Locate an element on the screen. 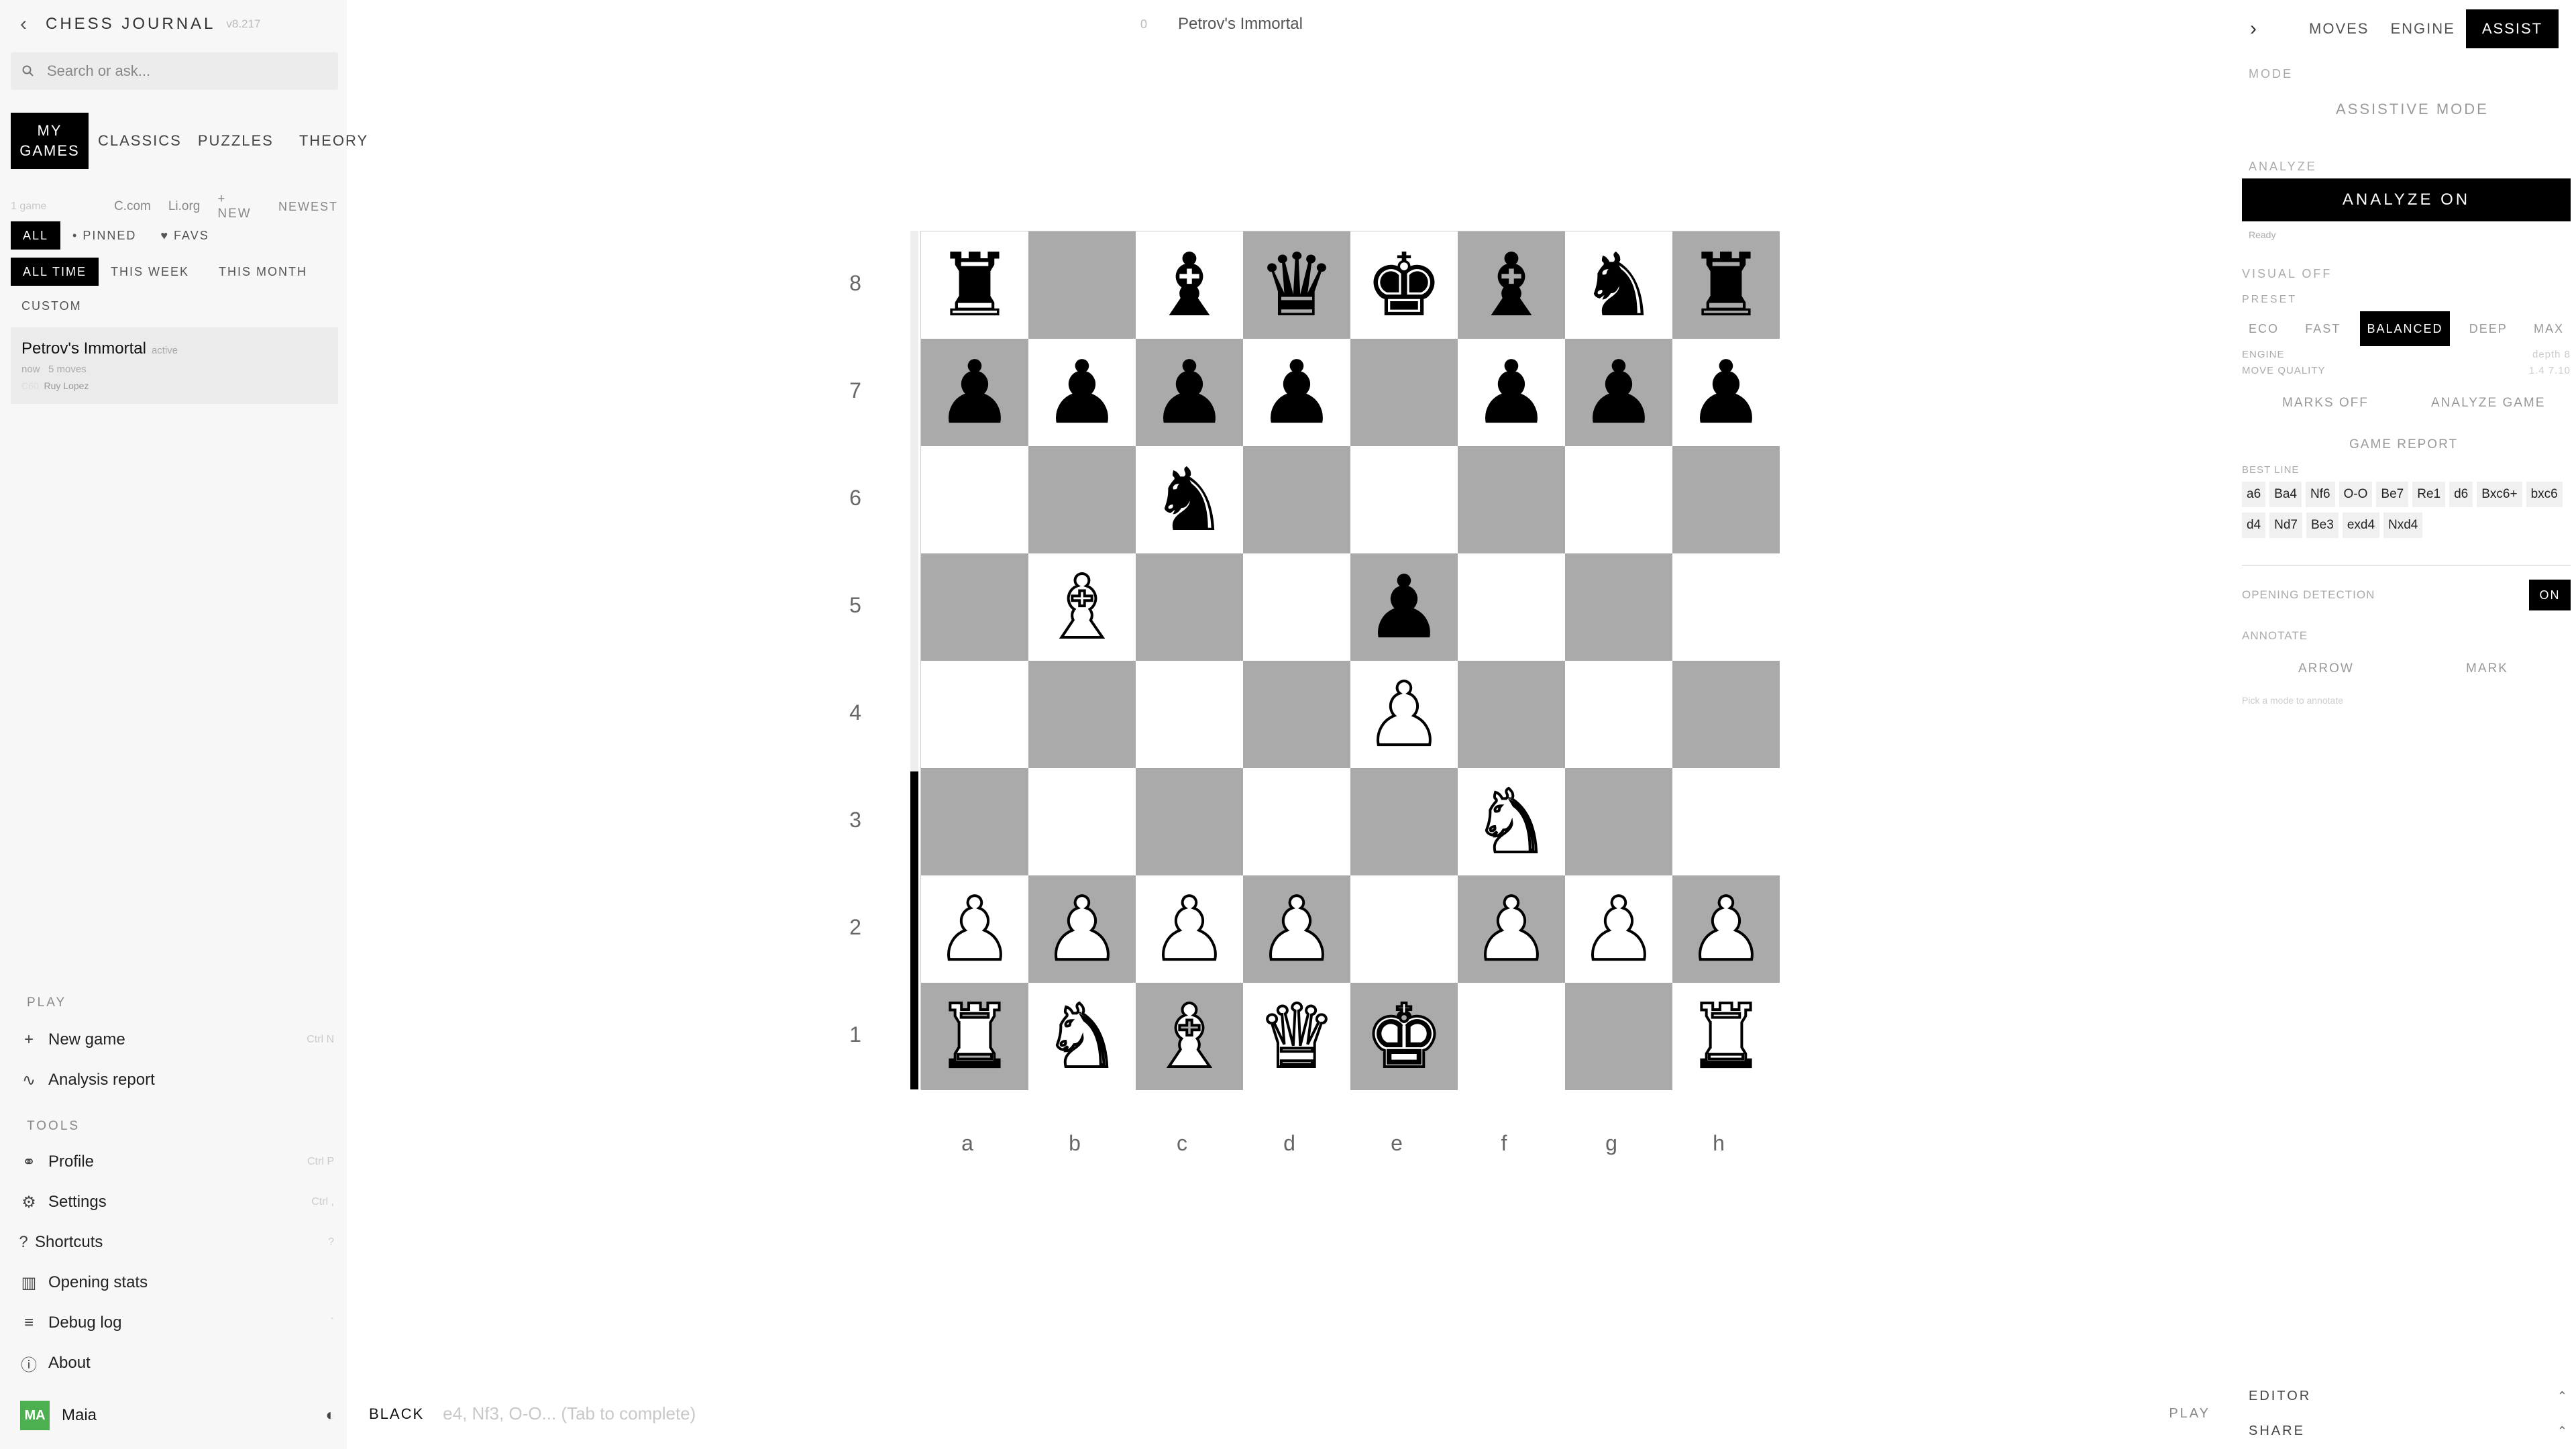 This screenshot has width=2576, height=1449. square-f8: ♝ is located at coordinates (1511, 285).